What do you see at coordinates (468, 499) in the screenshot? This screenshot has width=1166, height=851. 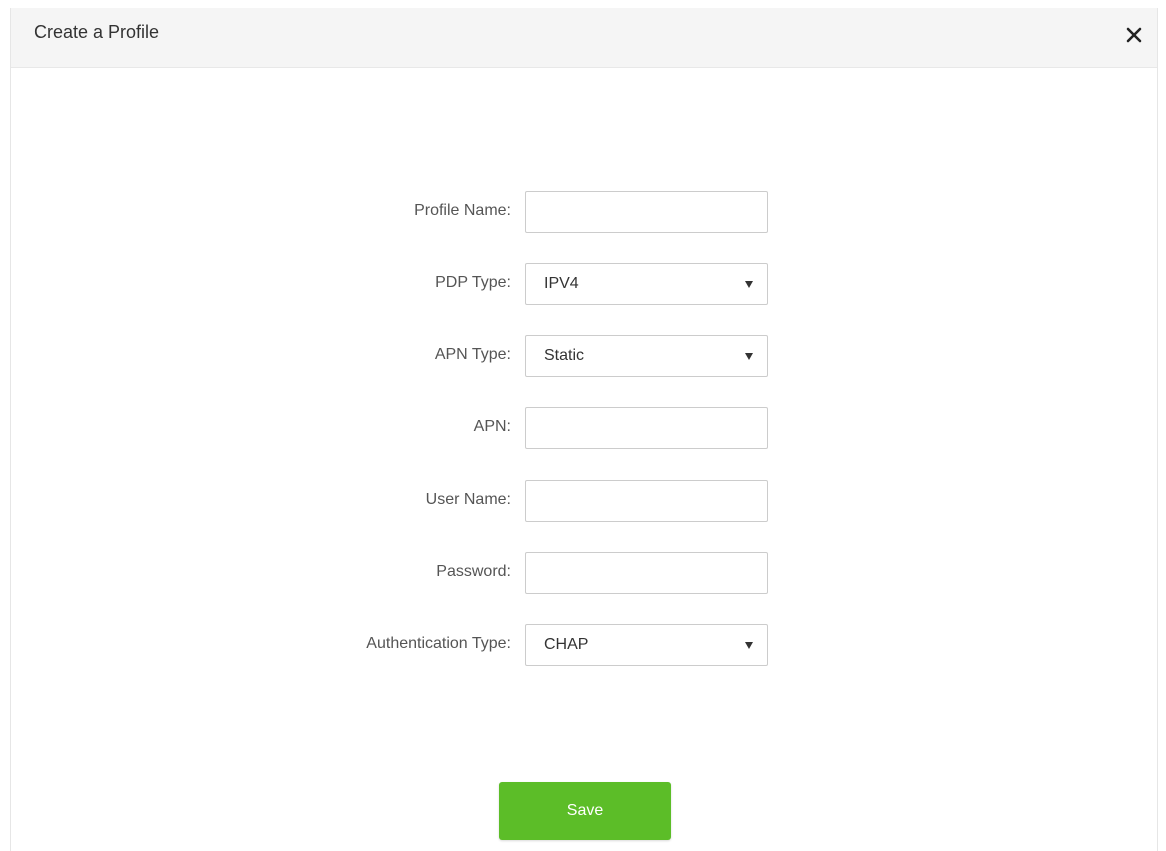 I see `user-name-label: User Name:` at bounding box center [468, 499].